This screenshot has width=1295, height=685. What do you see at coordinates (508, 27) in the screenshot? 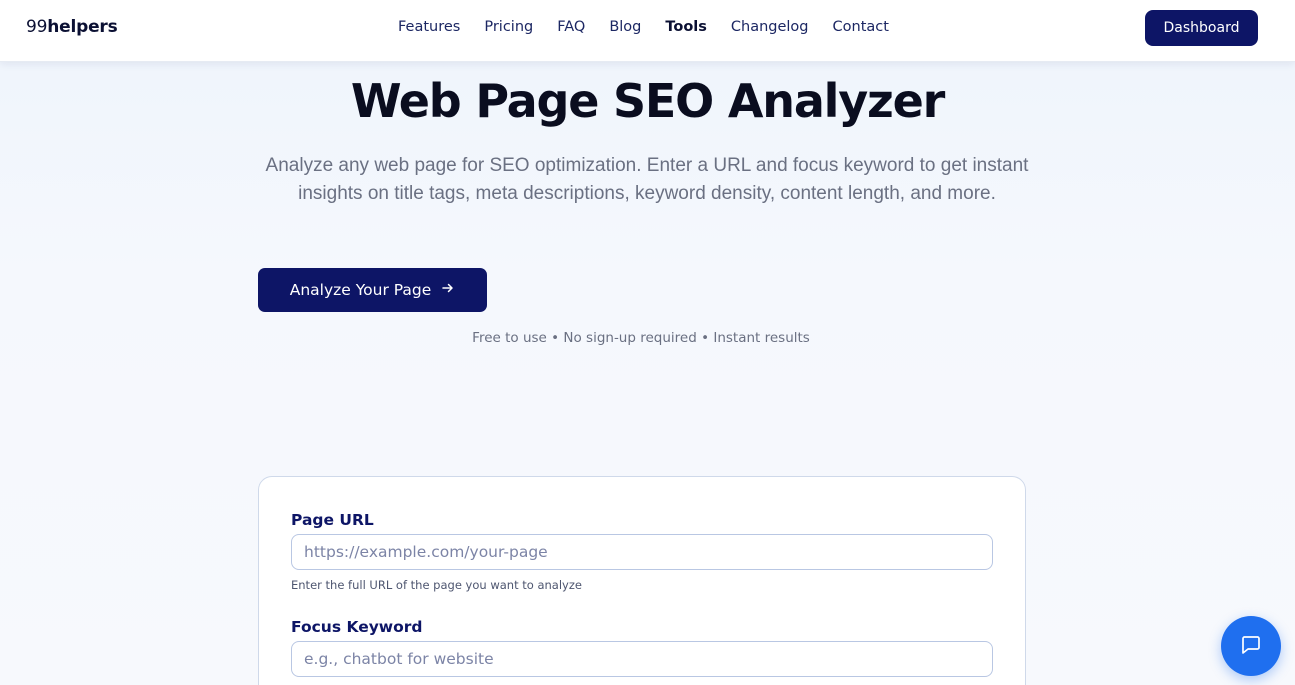
I see `nav-pricing: Pricing` at bounding box center [508, 27].